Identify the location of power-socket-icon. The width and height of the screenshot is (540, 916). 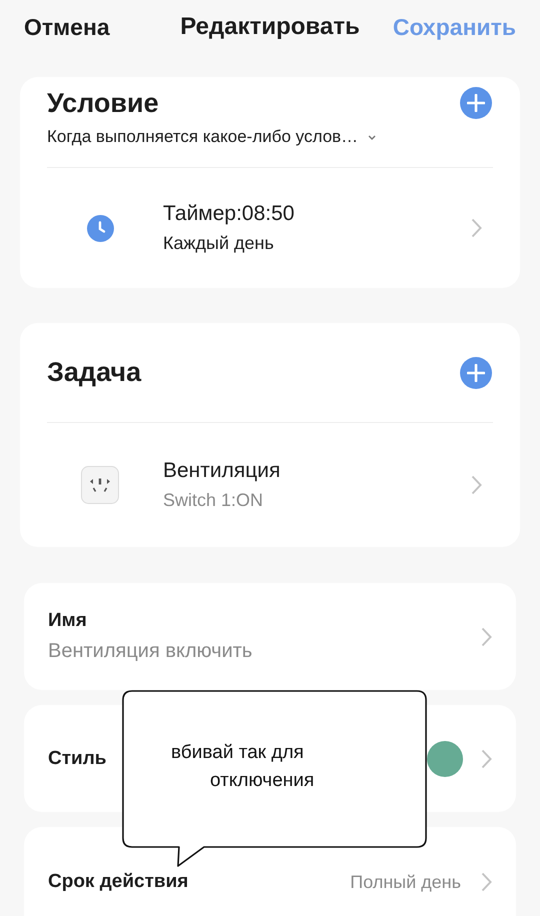
(100, 485).